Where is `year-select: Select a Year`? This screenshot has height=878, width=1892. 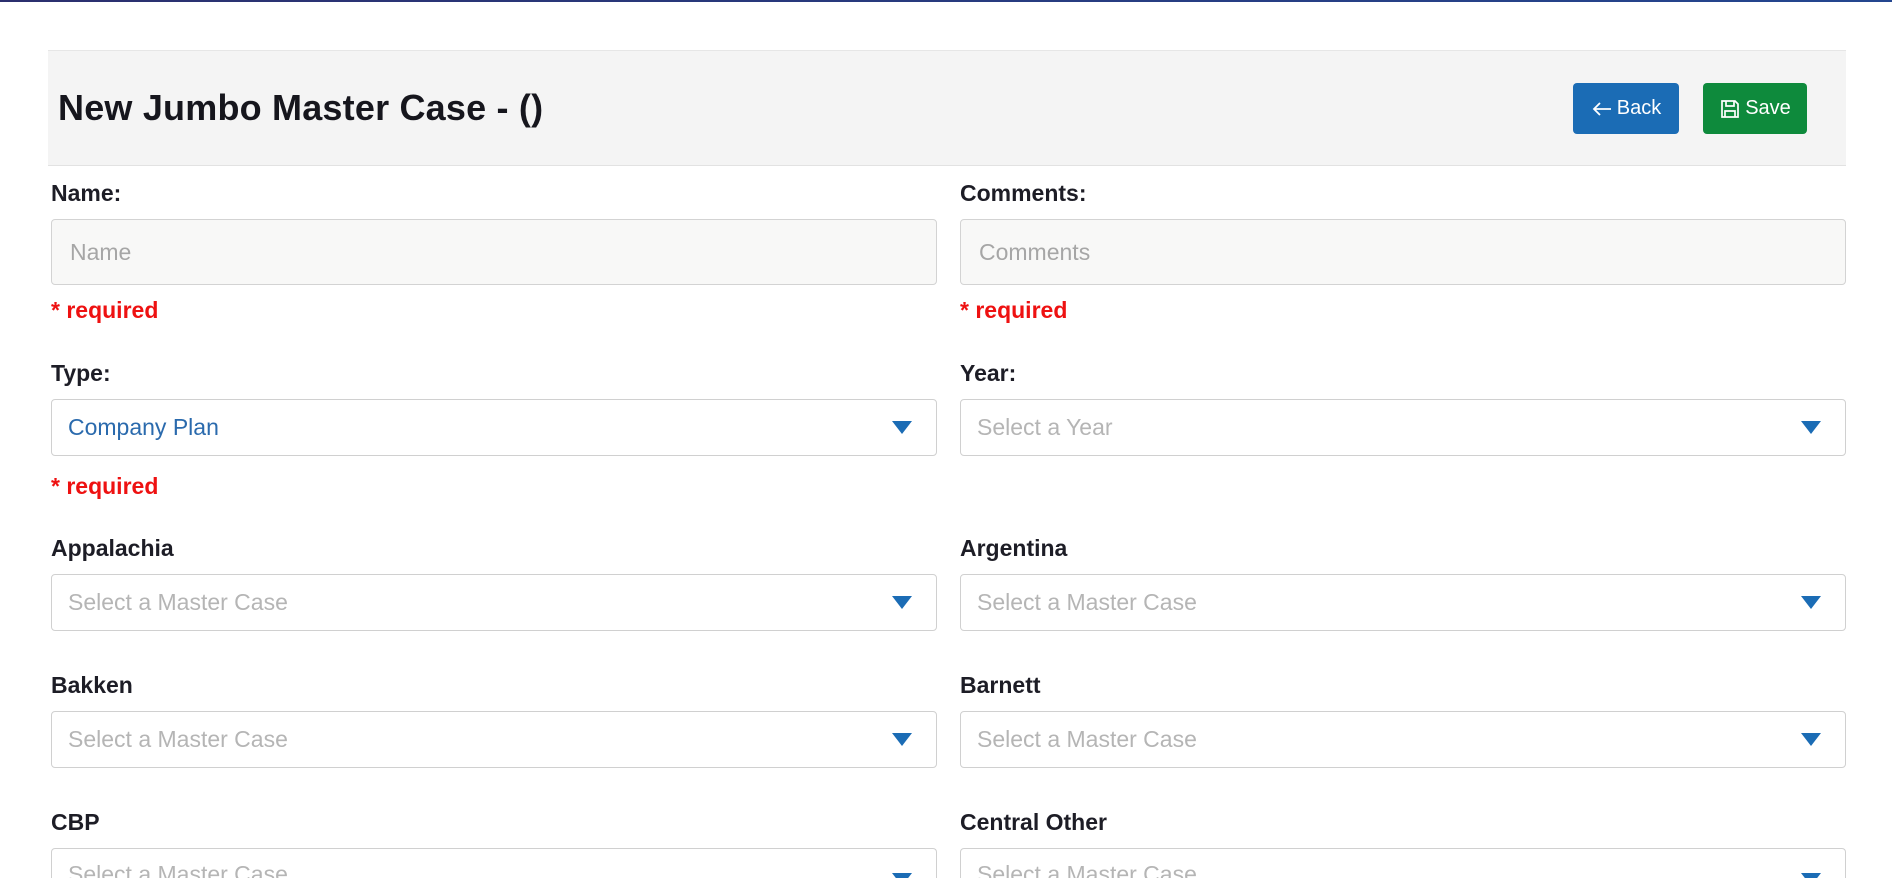 year-select: Select a Year is located at coordinates (1403, 427).